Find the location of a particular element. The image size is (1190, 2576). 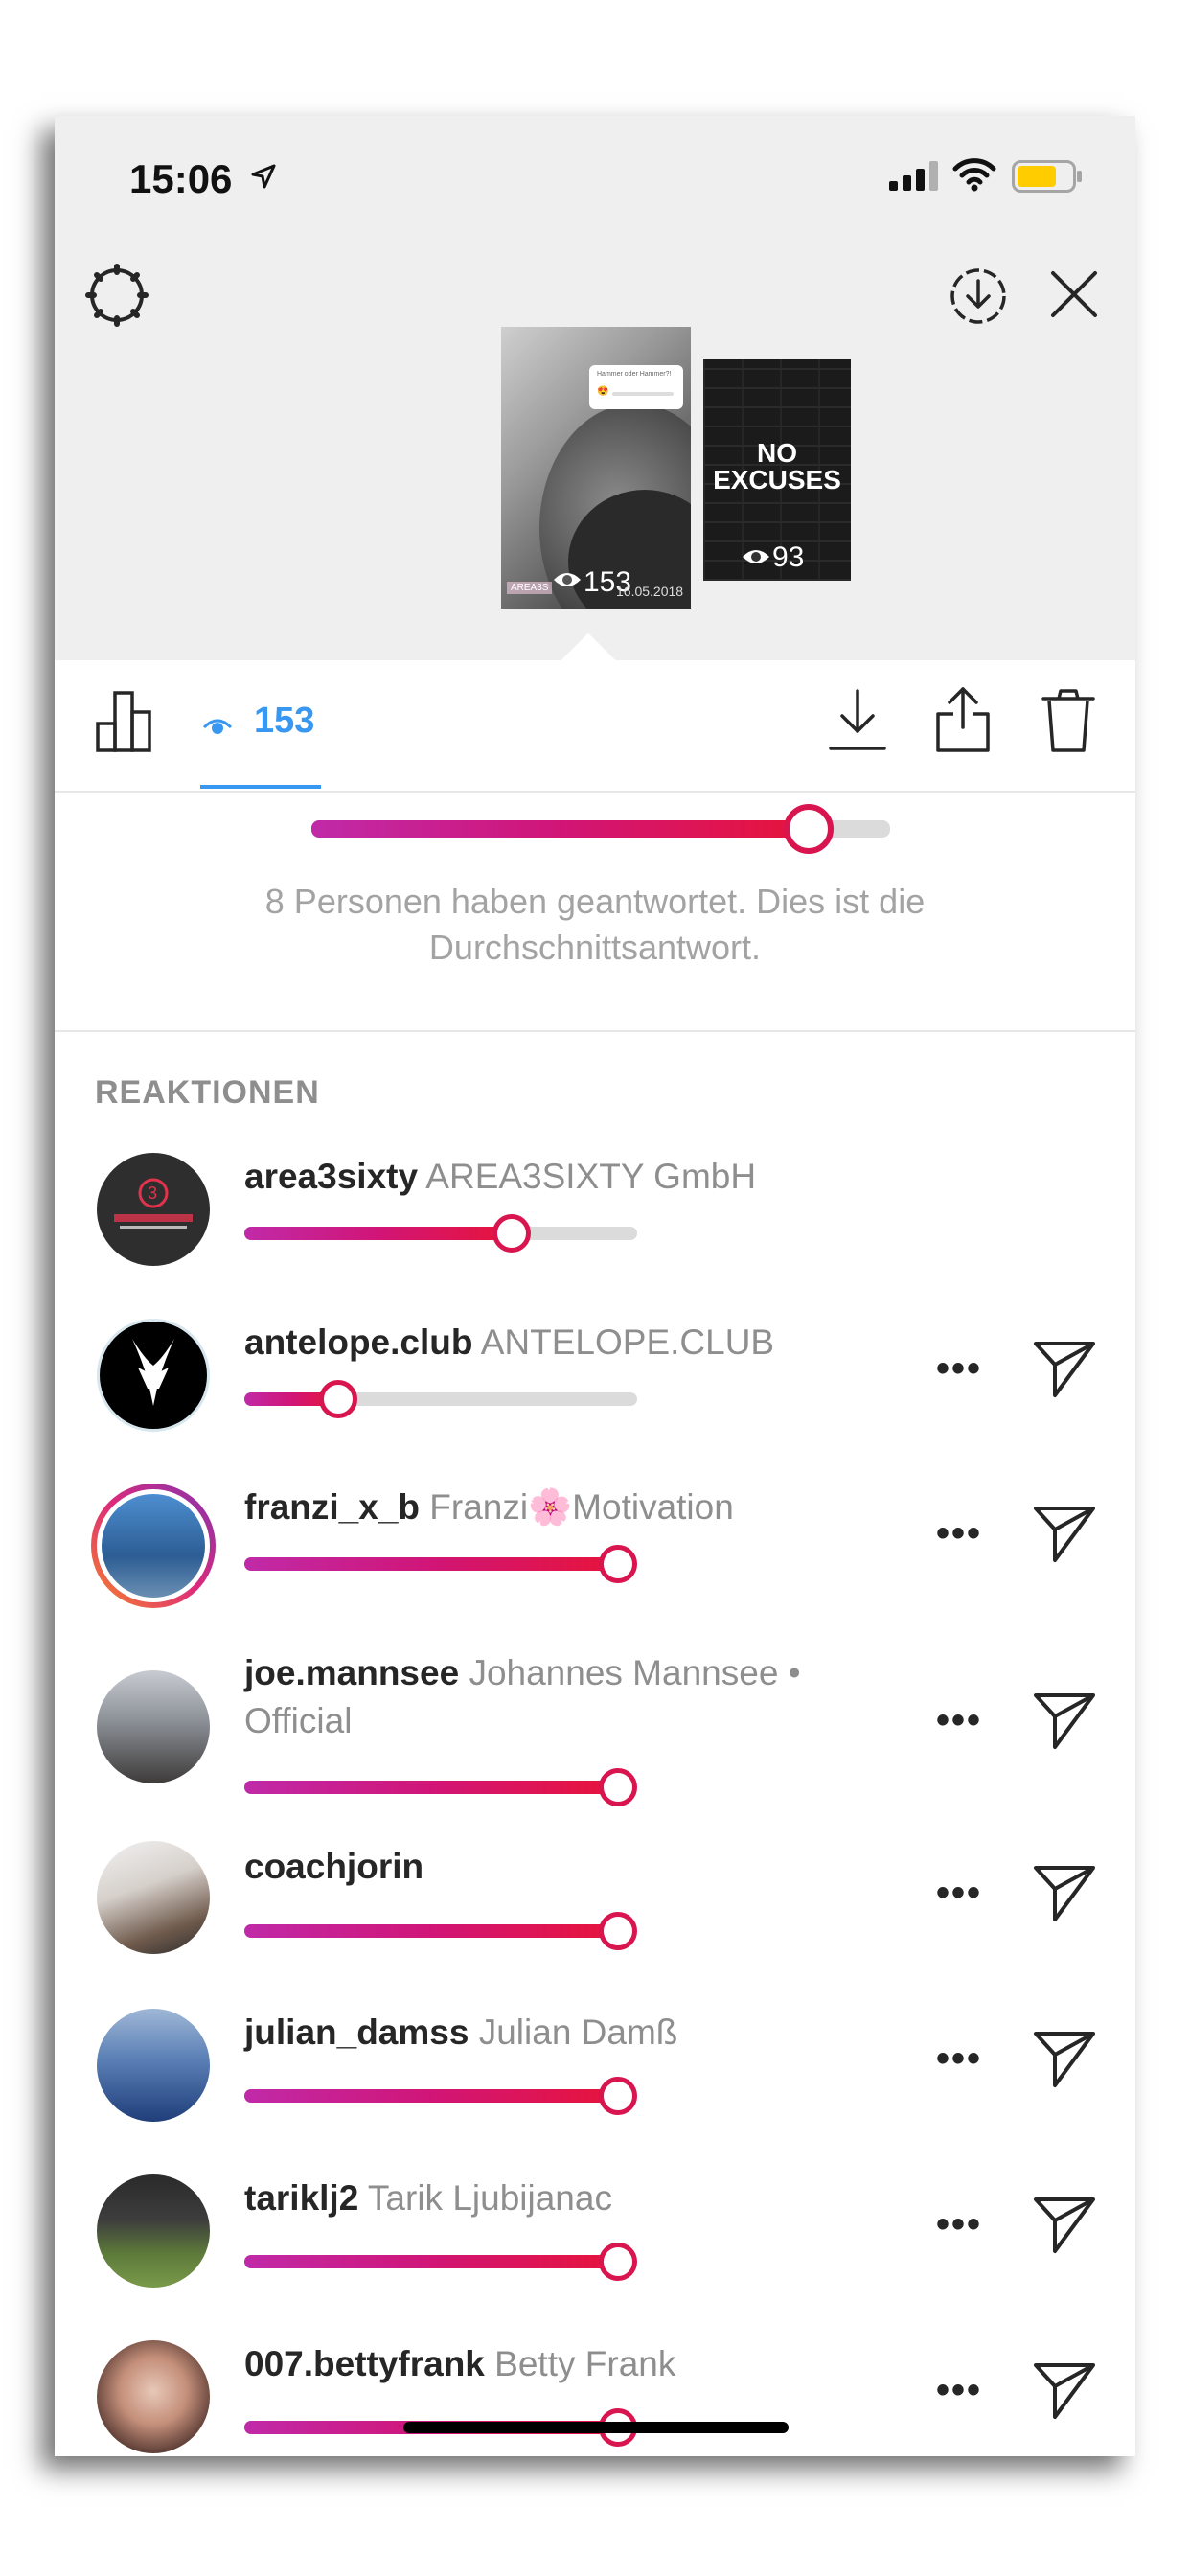

sticker-question: Hammer oder Hammer?! is located at coordinates (635, 374).